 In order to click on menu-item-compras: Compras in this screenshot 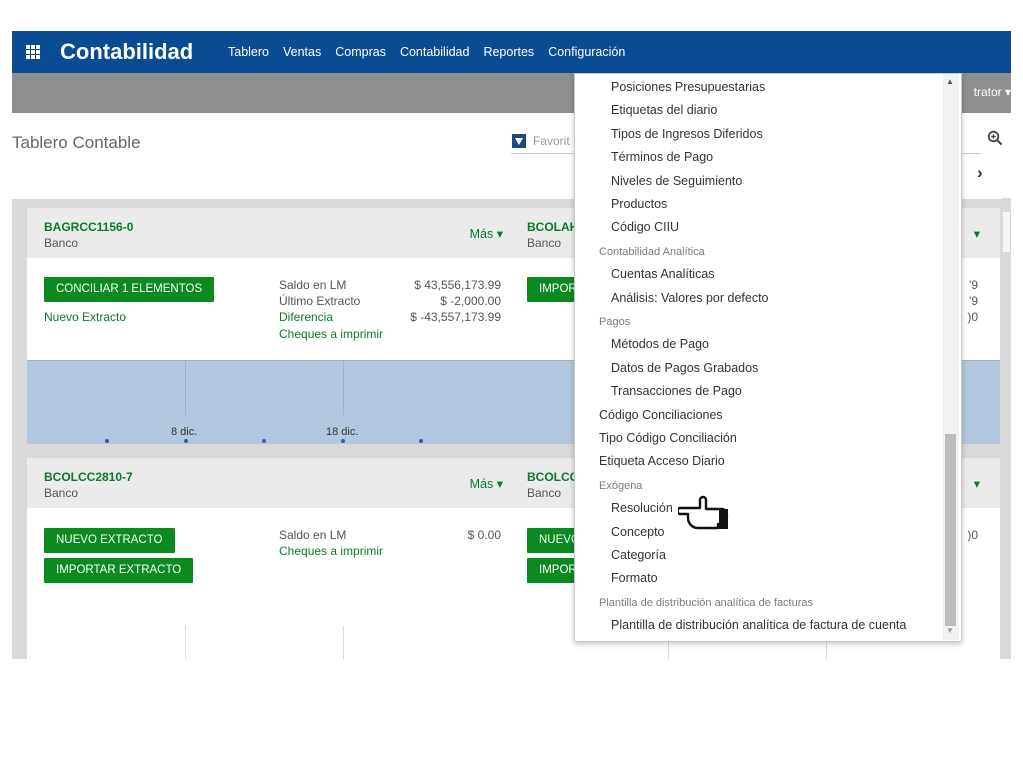, I will do `click(360, 52)`.